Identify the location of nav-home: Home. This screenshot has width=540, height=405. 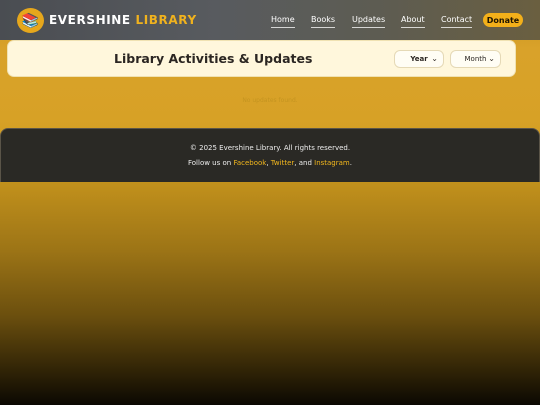
(283, 21).